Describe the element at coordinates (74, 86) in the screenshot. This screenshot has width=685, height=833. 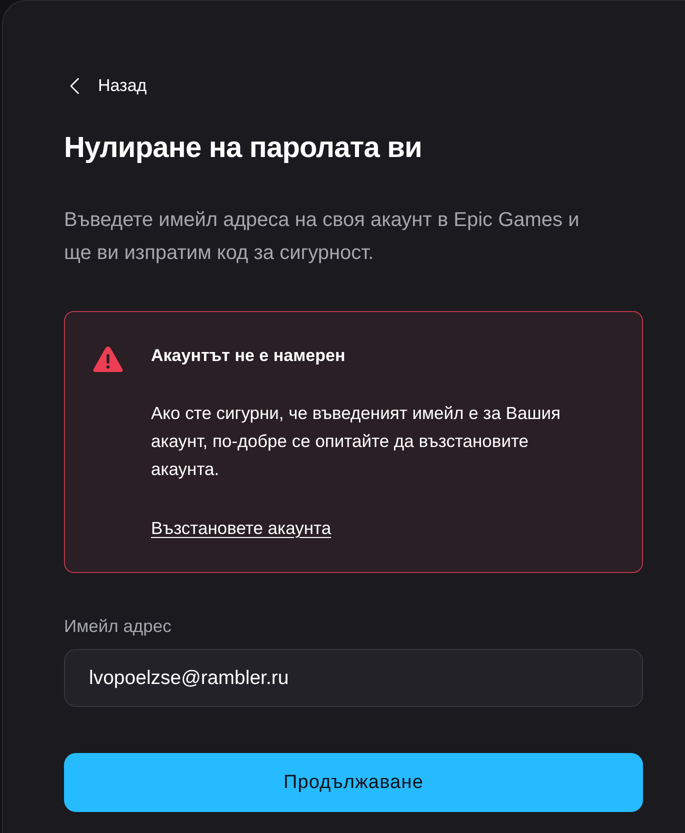
I see `chevron-left-icon` at that location.